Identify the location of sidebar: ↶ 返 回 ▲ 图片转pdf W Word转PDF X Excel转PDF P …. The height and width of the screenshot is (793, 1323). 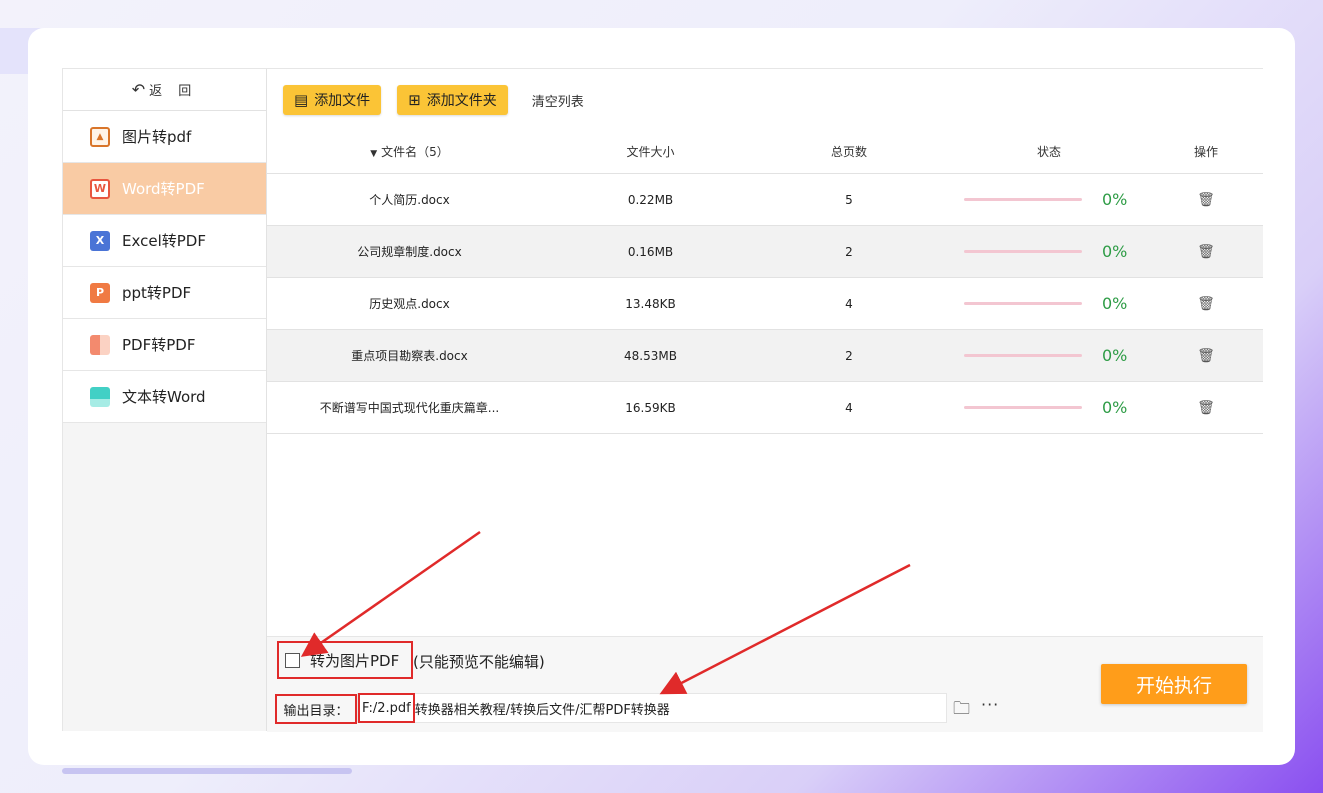
(165, 400).